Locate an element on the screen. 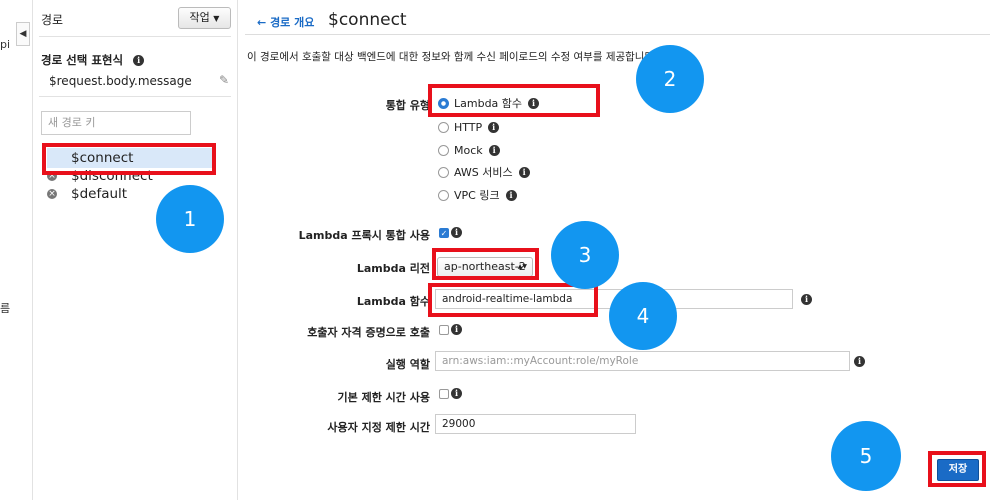 Image resolution: width=990 pixels, height=500 pixels. actions-dropdown-button: 작업 ▼ is located at coordinates (204, 18).